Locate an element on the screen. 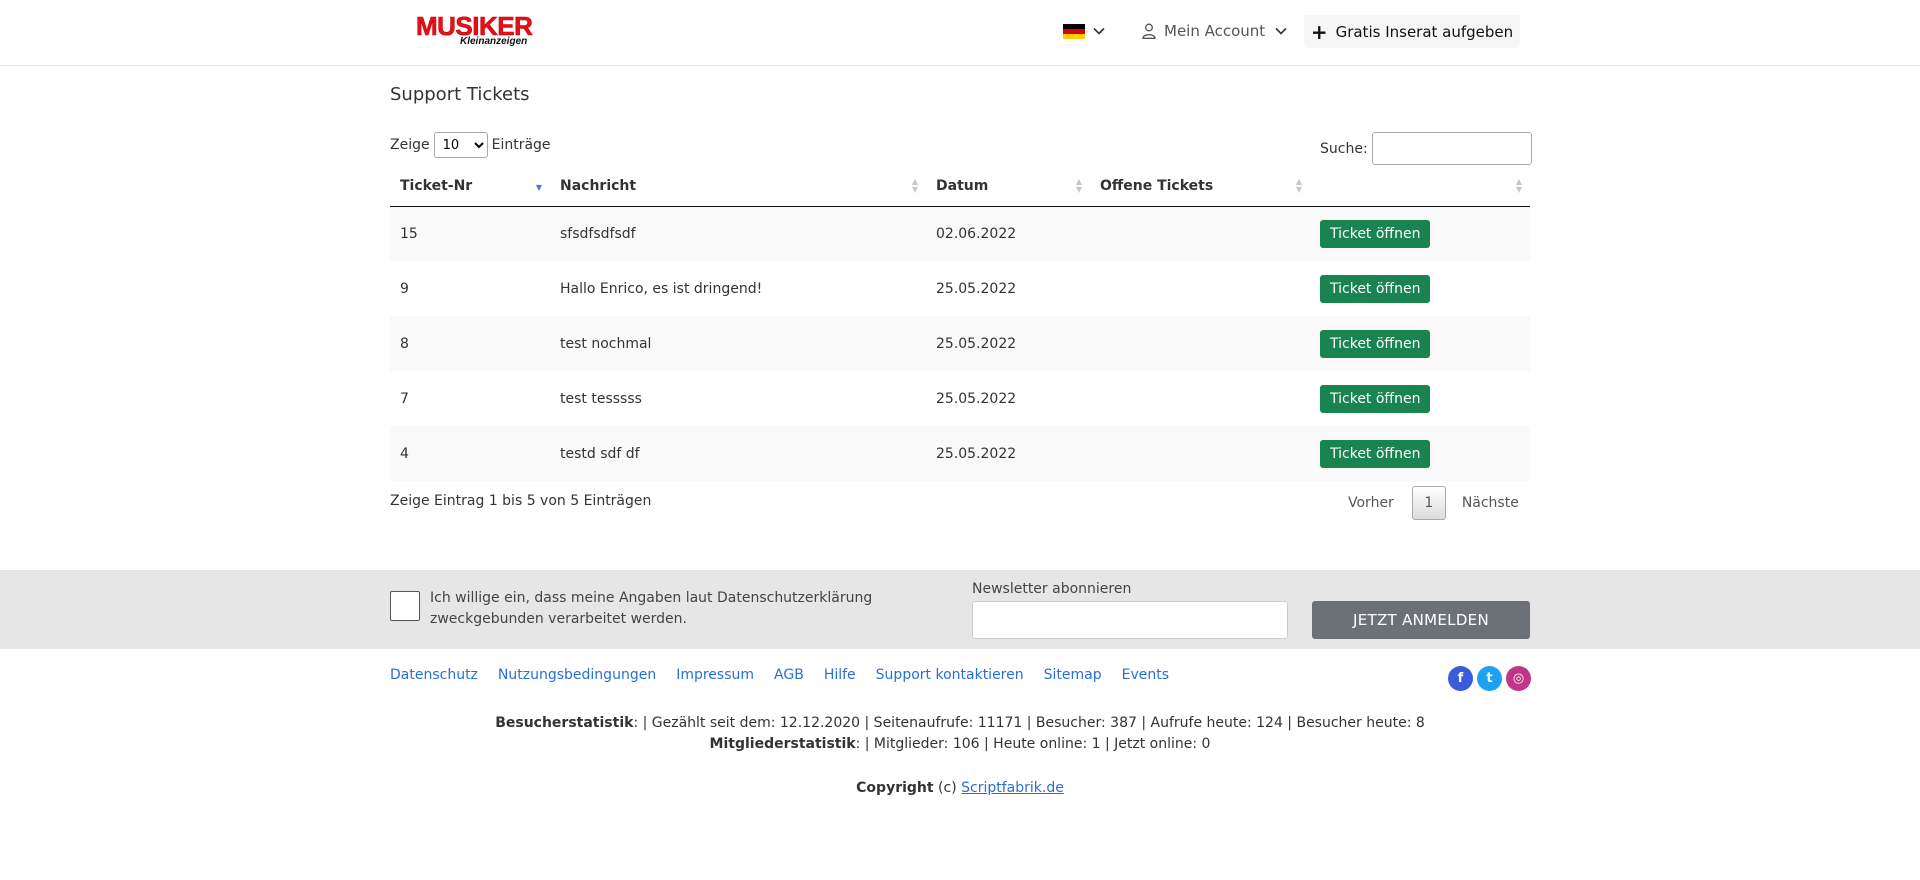 The image size is (1920, 880). ticket-nr-cell: 15 is located at coordinates (470, 233).